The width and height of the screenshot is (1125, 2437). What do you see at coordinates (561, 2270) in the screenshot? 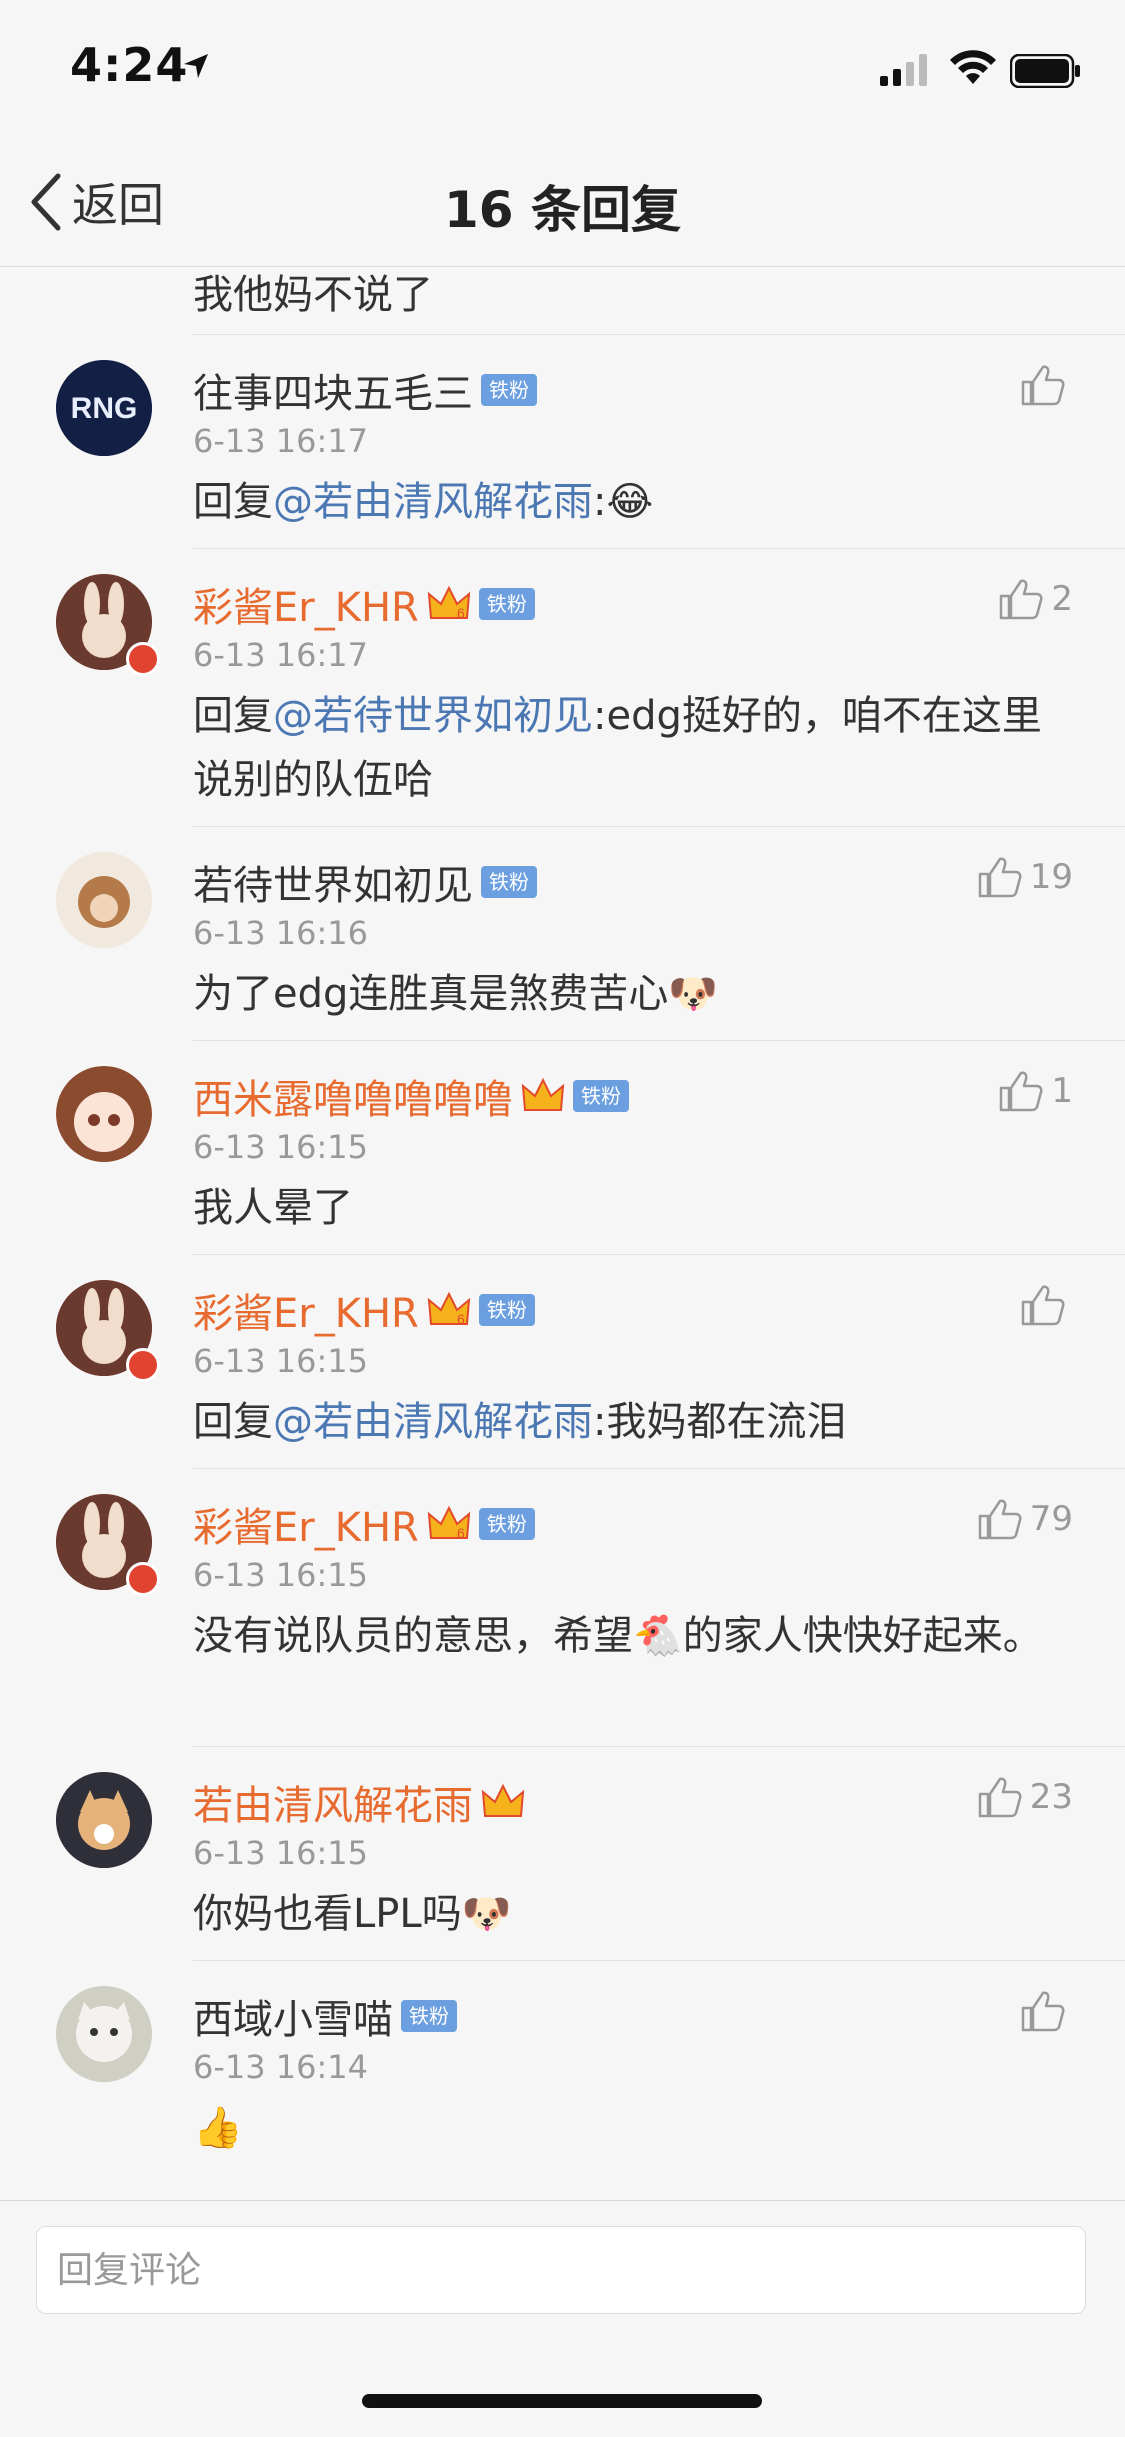
I see `reply-input: 回复评论` at bounding box center [561, 2270].